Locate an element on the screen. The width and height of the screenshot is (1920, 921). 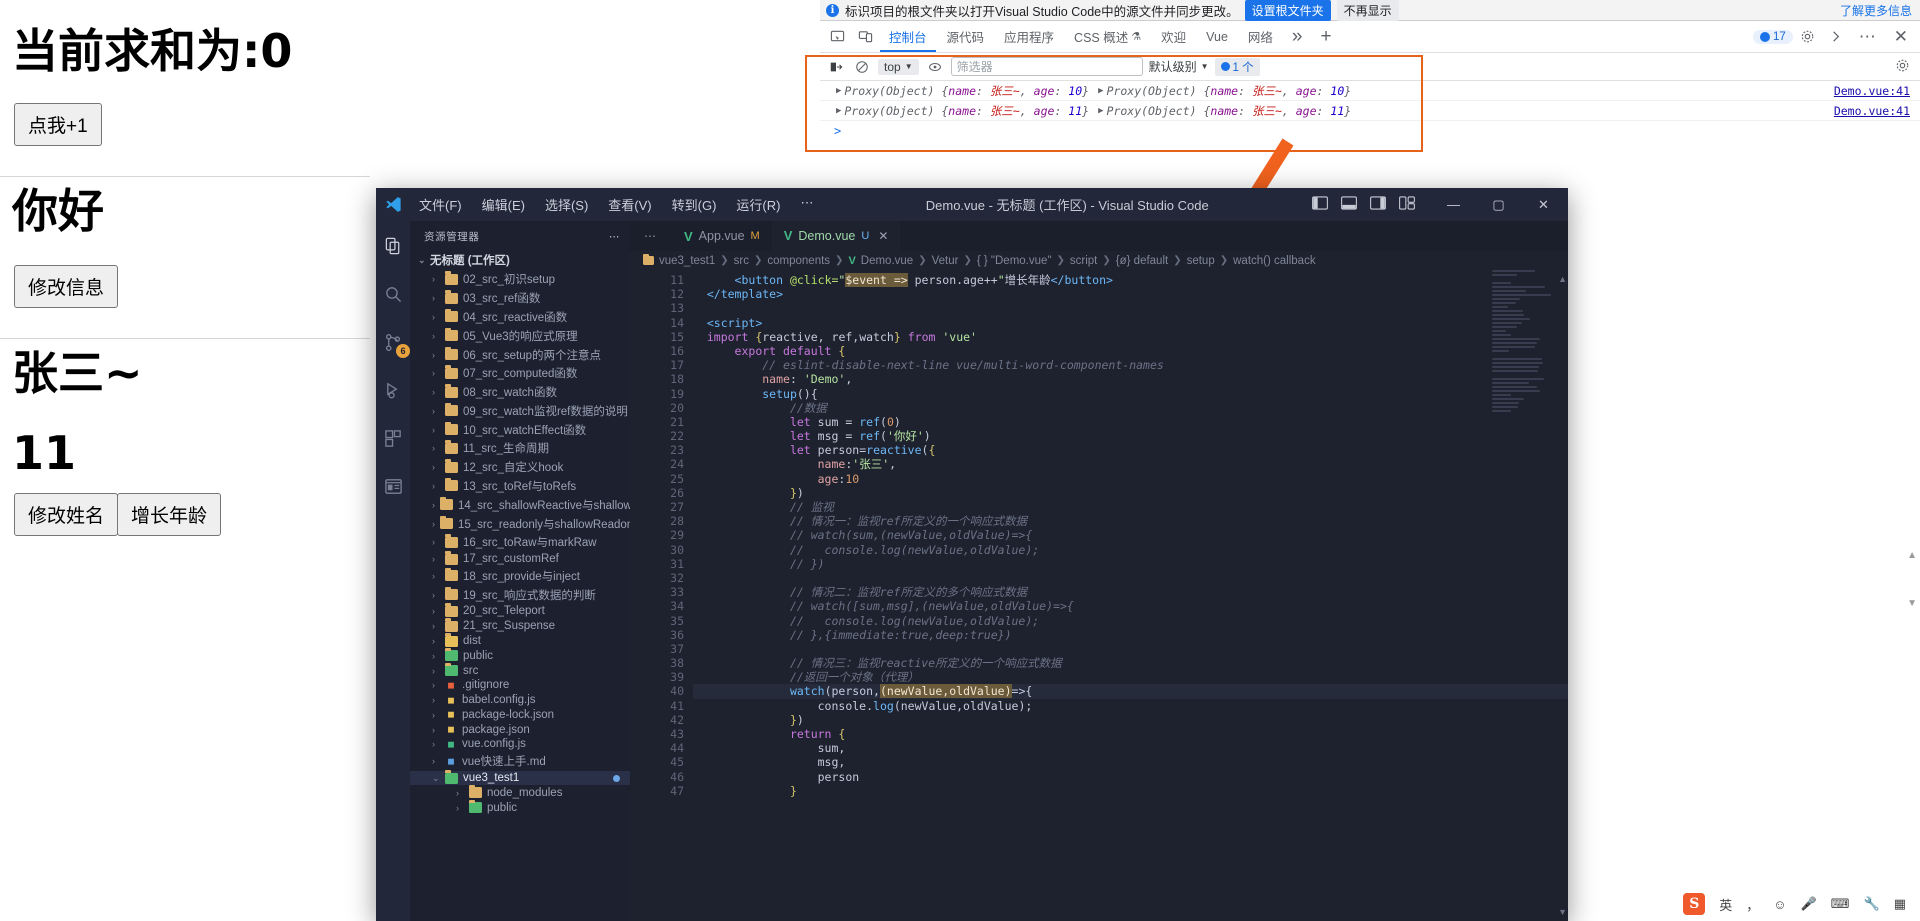
maximize-button: ▢ is located at coordinates (1498, 204).